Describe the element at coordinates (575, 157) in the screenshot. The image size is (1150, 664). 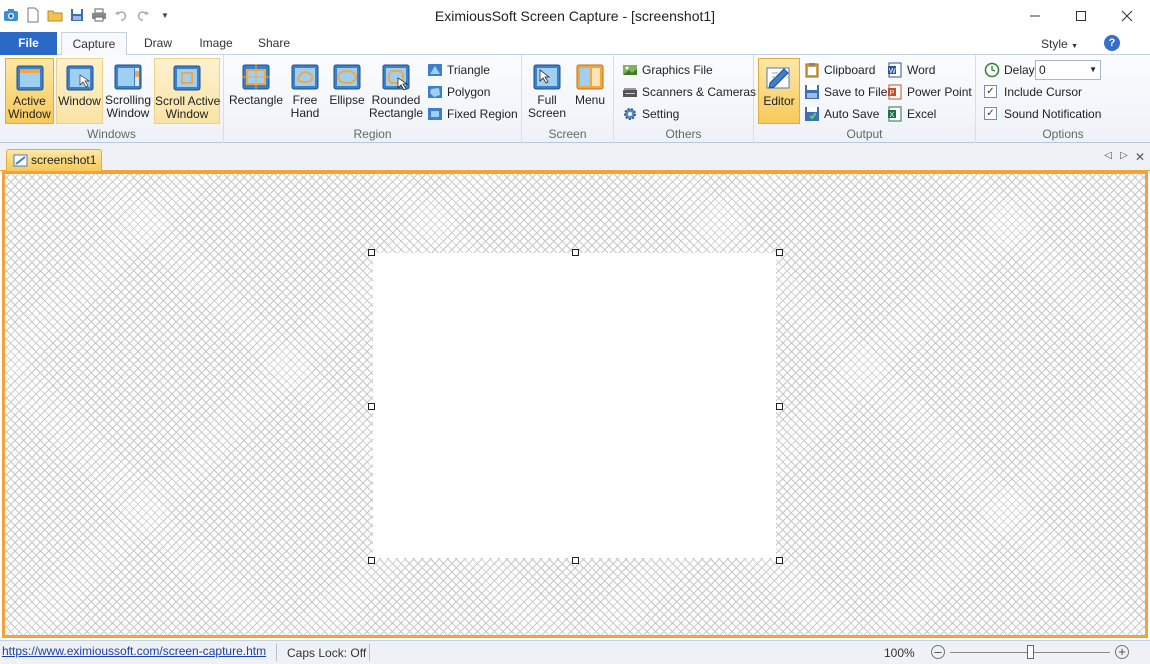
I see `document-tab-strip: screenshot1 ◁ ▷ ✕` at that location.